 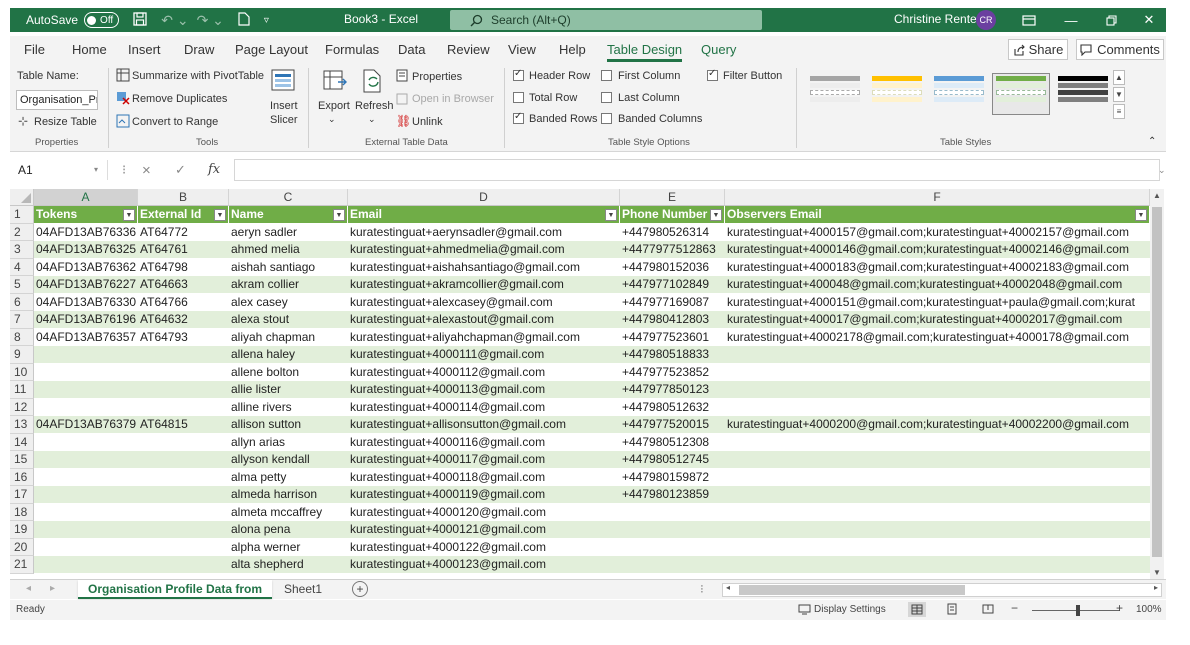 I want to click on cell-tokens: 04AFD13AB76196, so click(x=86, y=320).